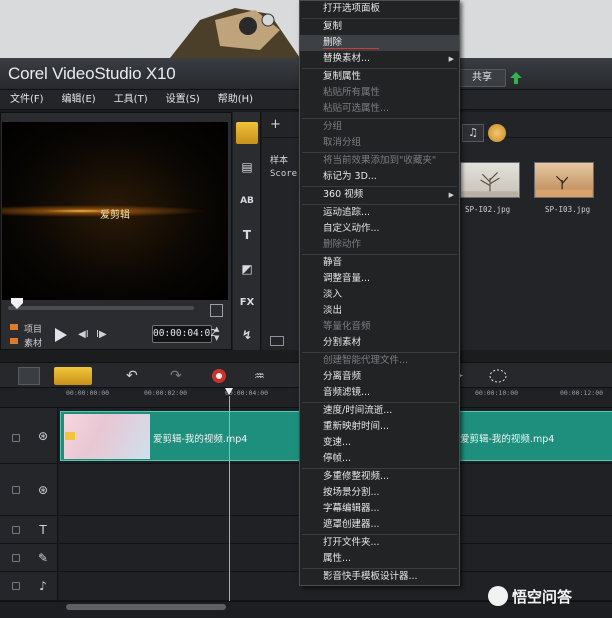  Describe the element at coordinates (43, 530) in the screenshot. I see `title-track-icon: T` at that location.